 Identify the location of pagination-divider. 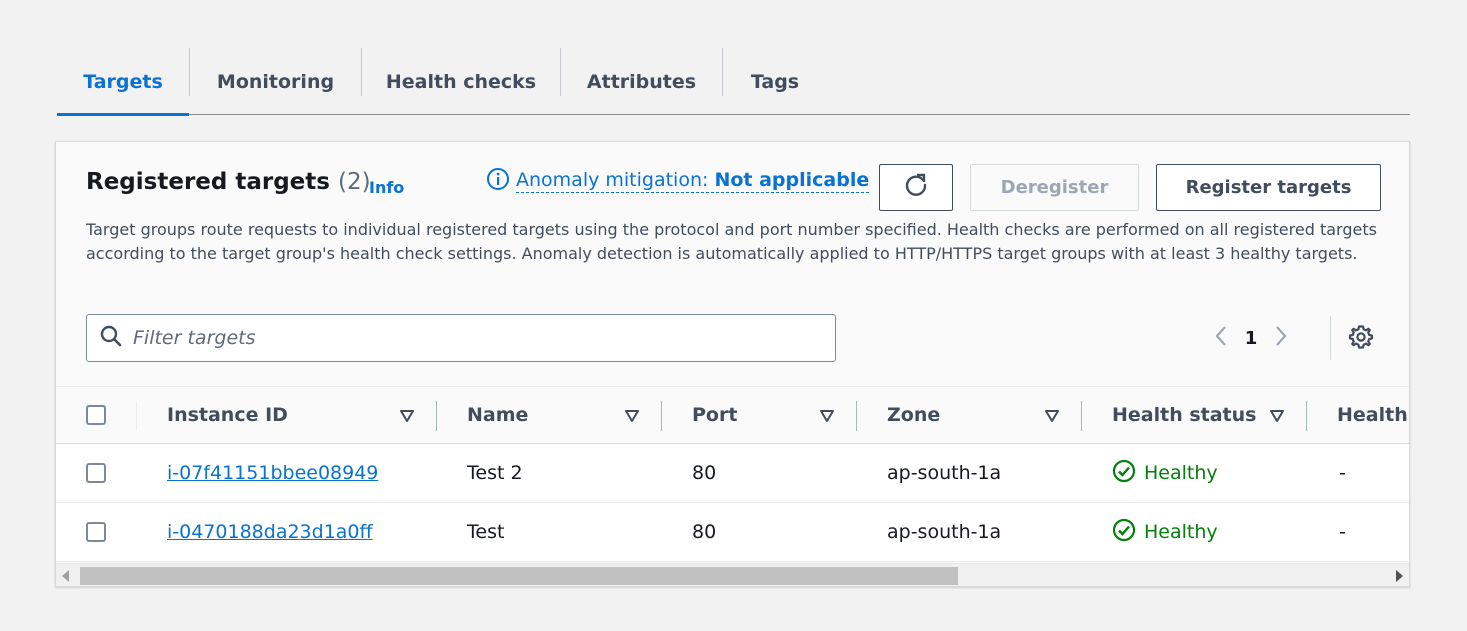
(1330, 338).